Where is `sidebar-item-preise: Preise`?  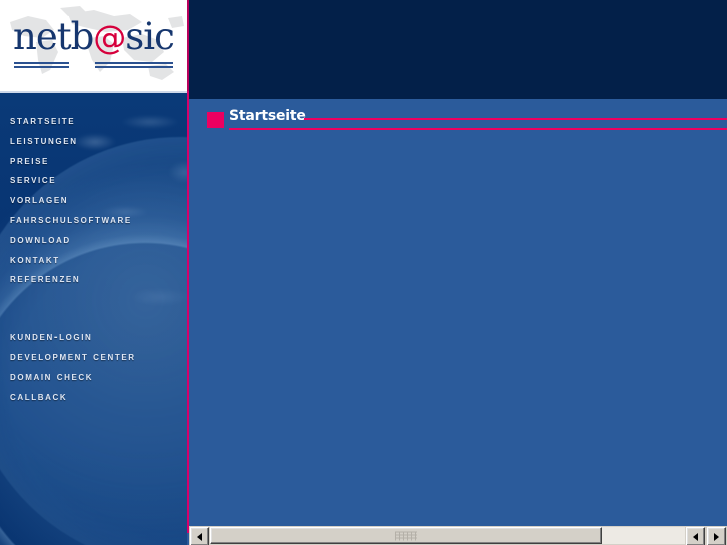 sidebar-item-preise: Preise is located at coordinates (93, 162).